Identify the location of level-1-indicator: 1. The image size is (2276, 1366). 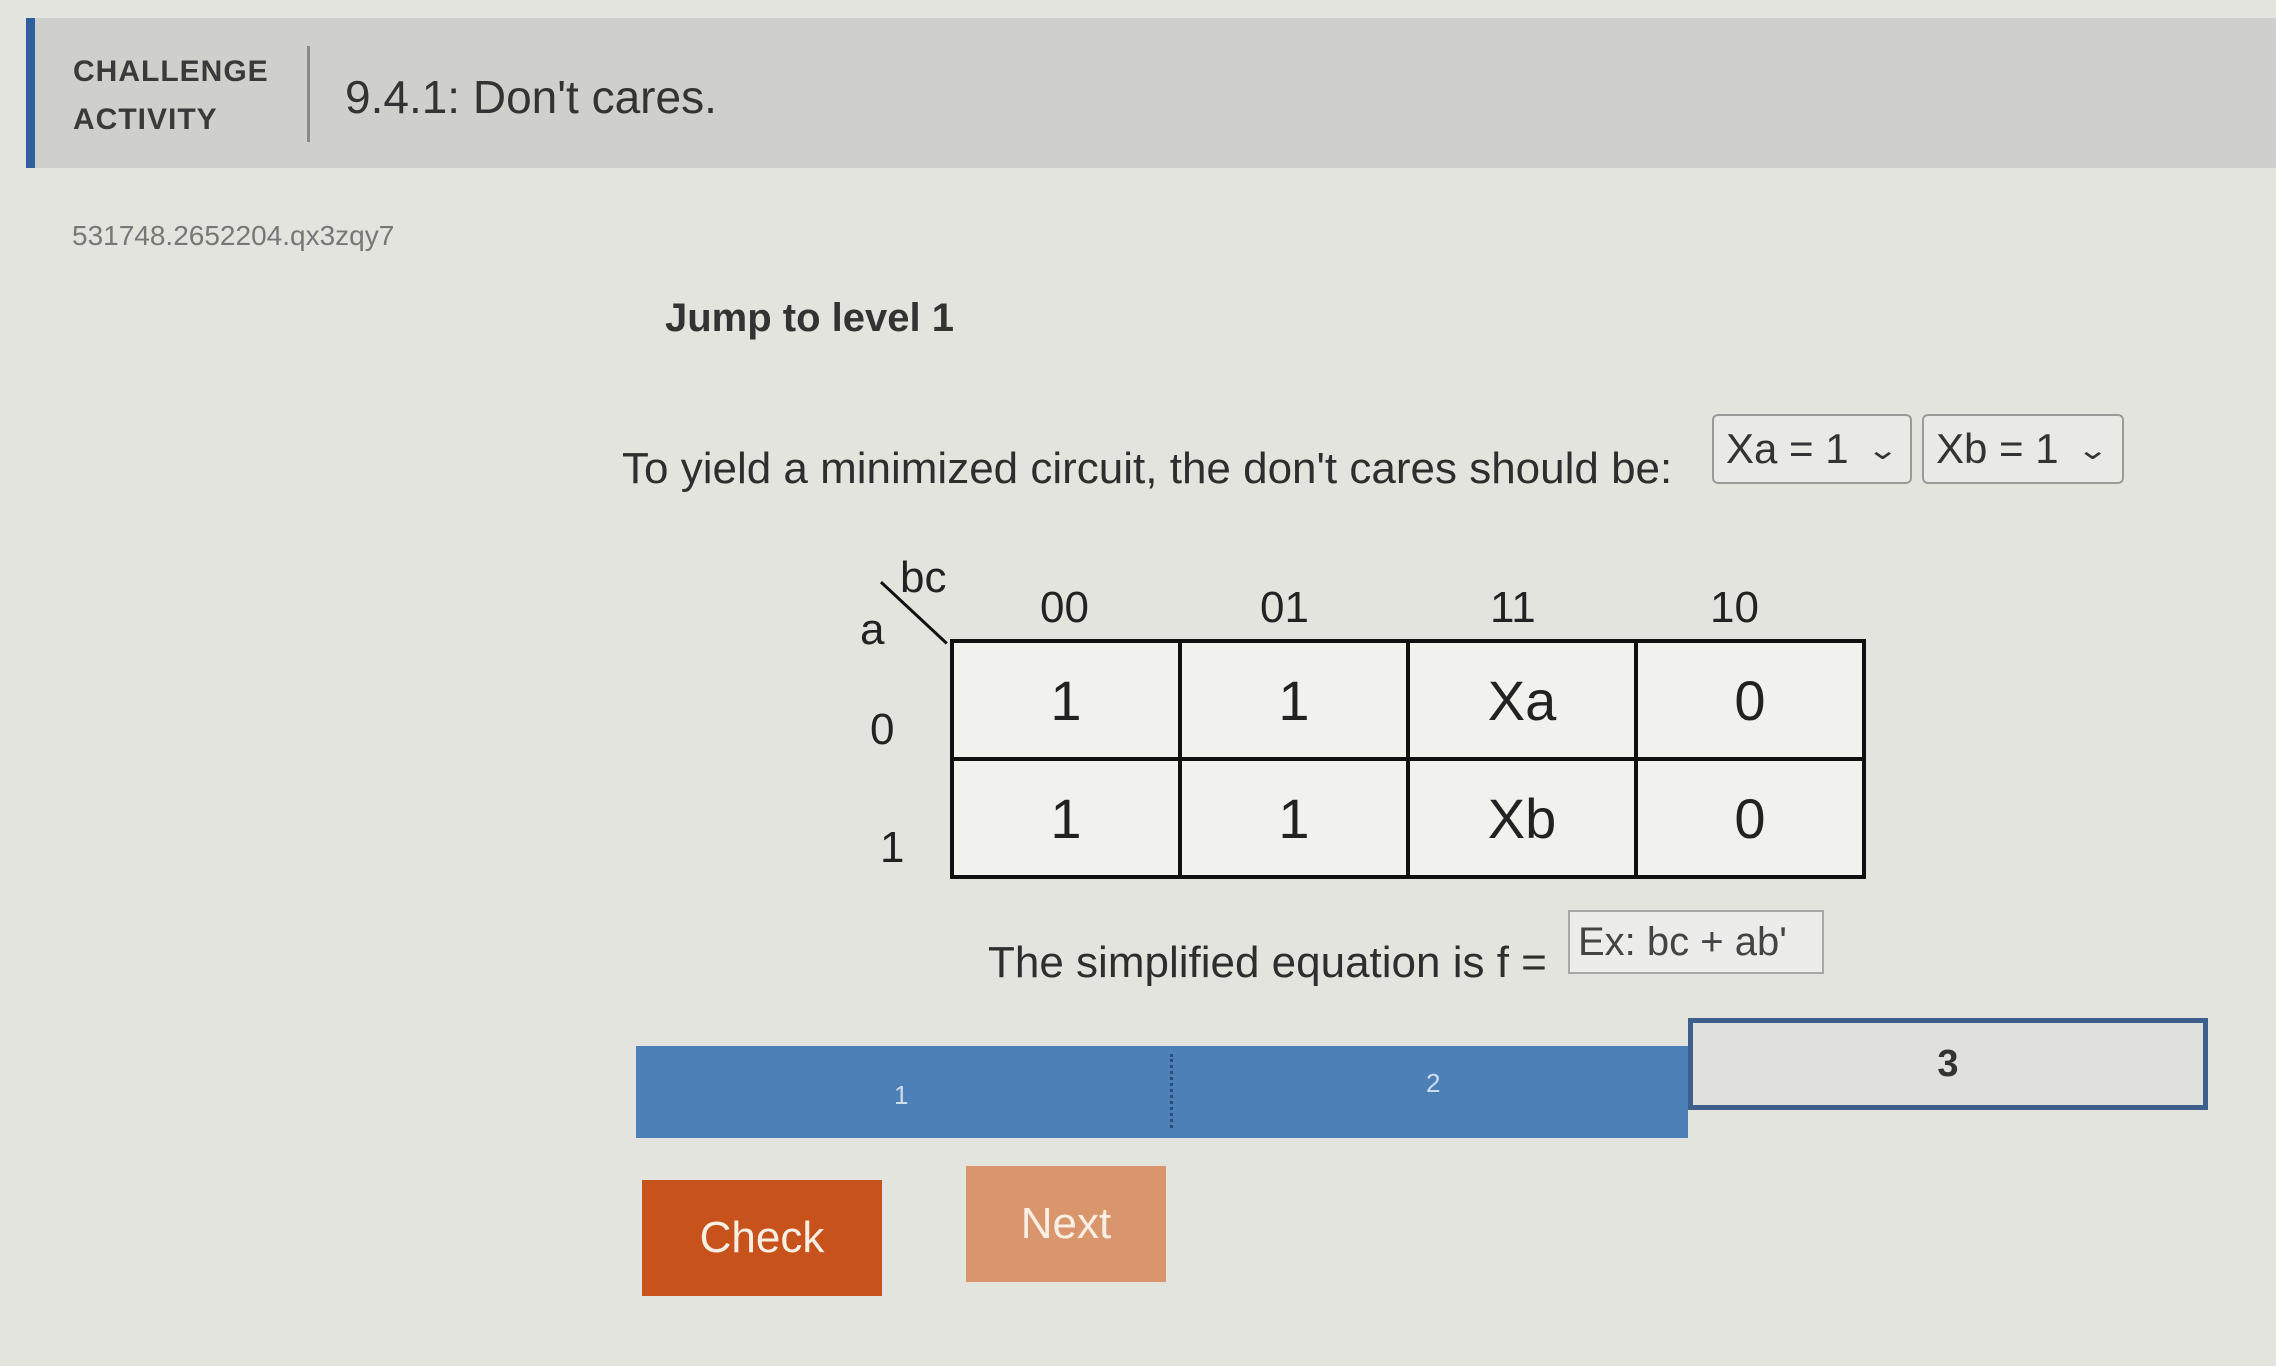
(901, 1095).